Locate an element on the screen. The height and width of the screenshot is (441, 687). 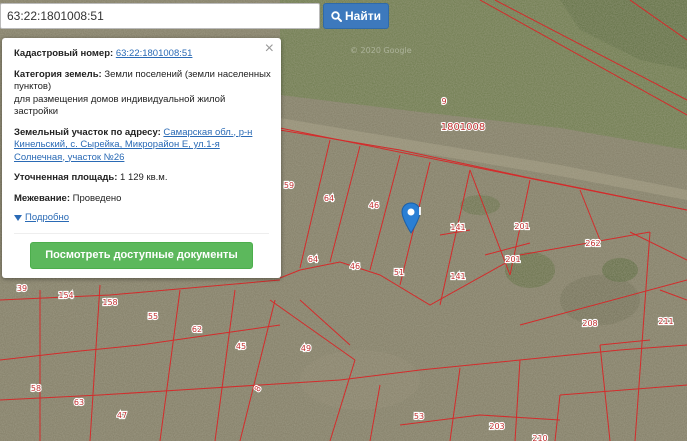
cadastral-number-link: 63:22:1801008:51 is located at coordinates (154, 53).